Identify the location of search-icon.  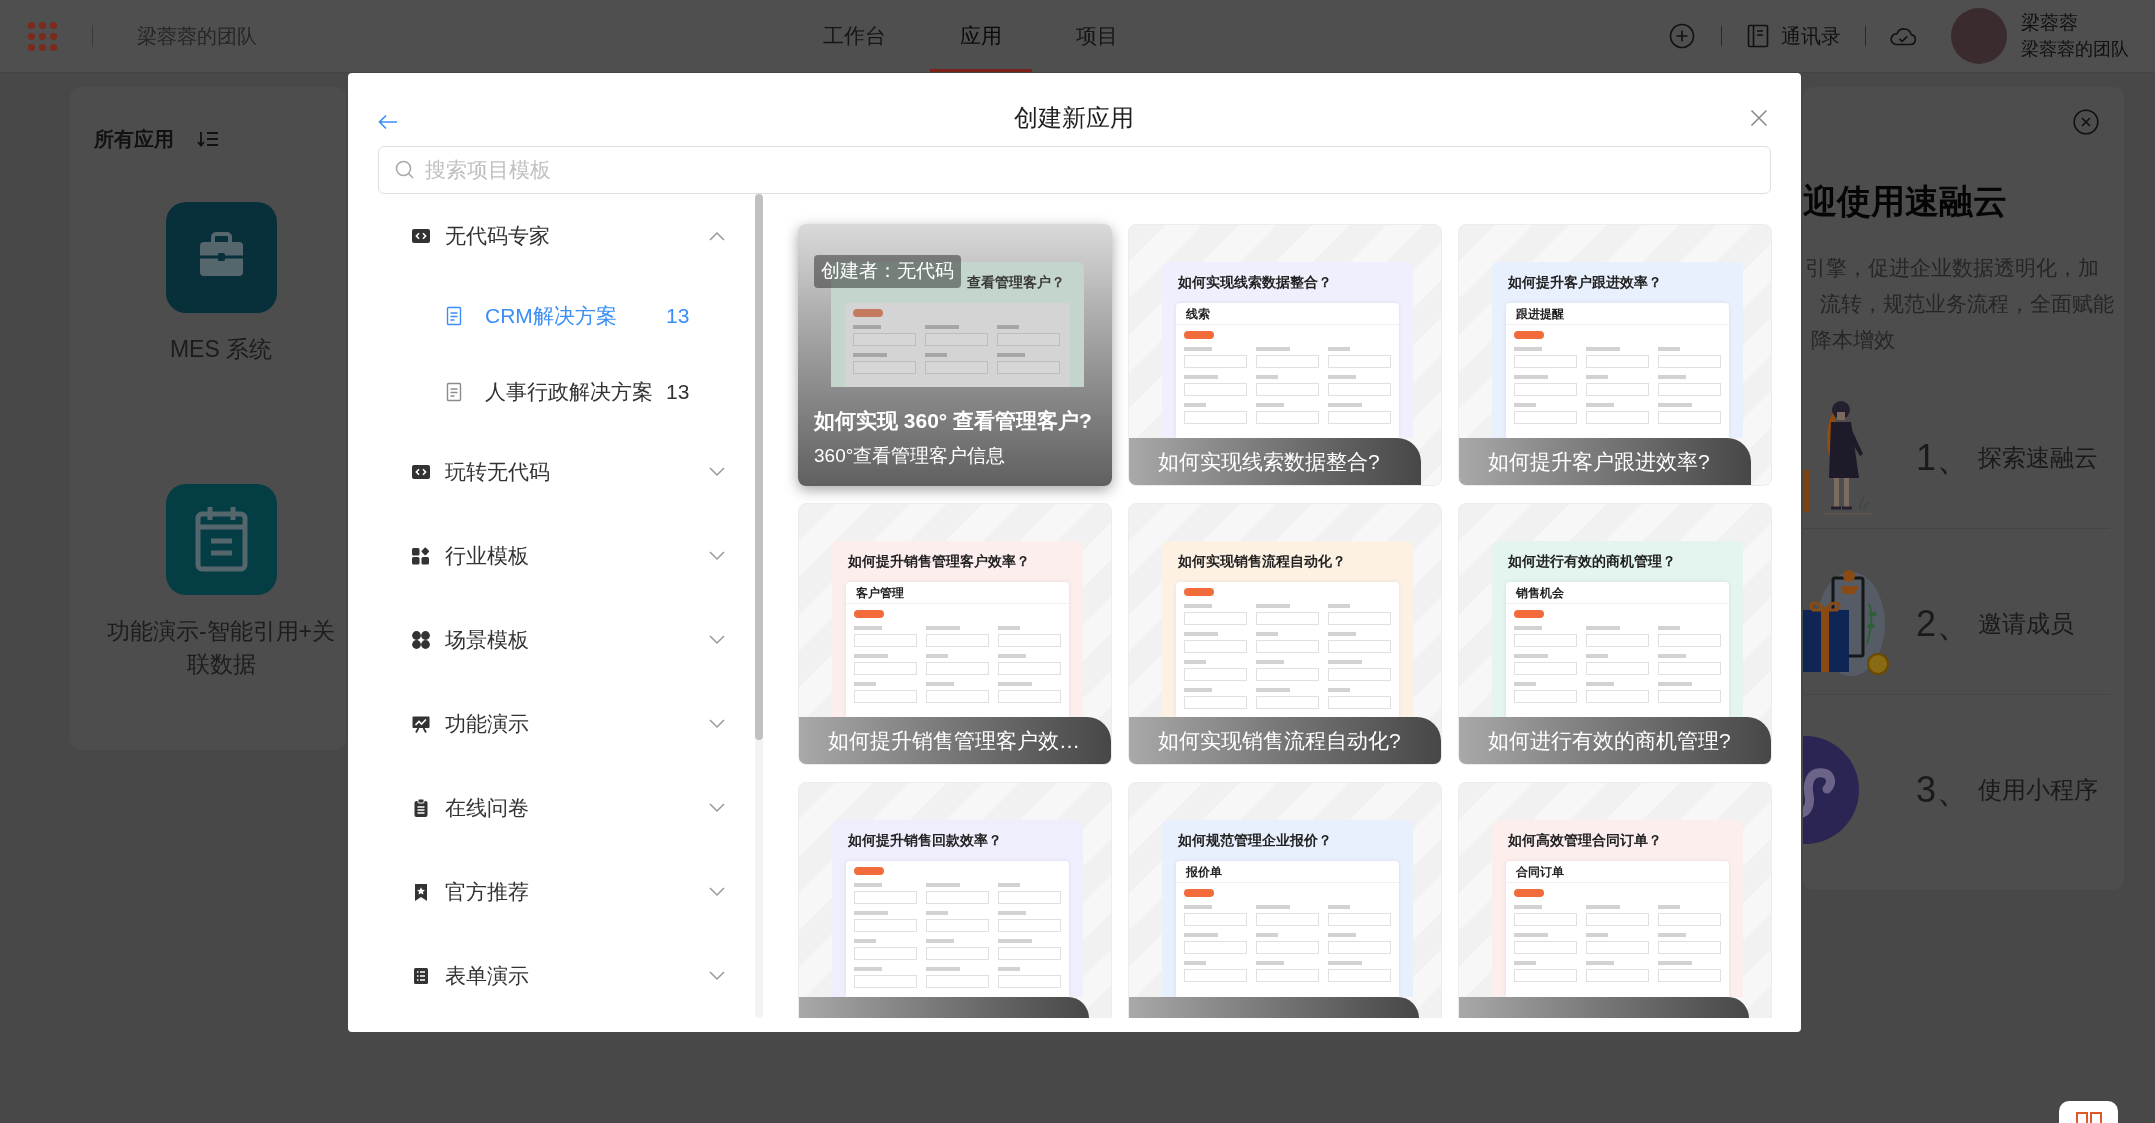
(404, 169).